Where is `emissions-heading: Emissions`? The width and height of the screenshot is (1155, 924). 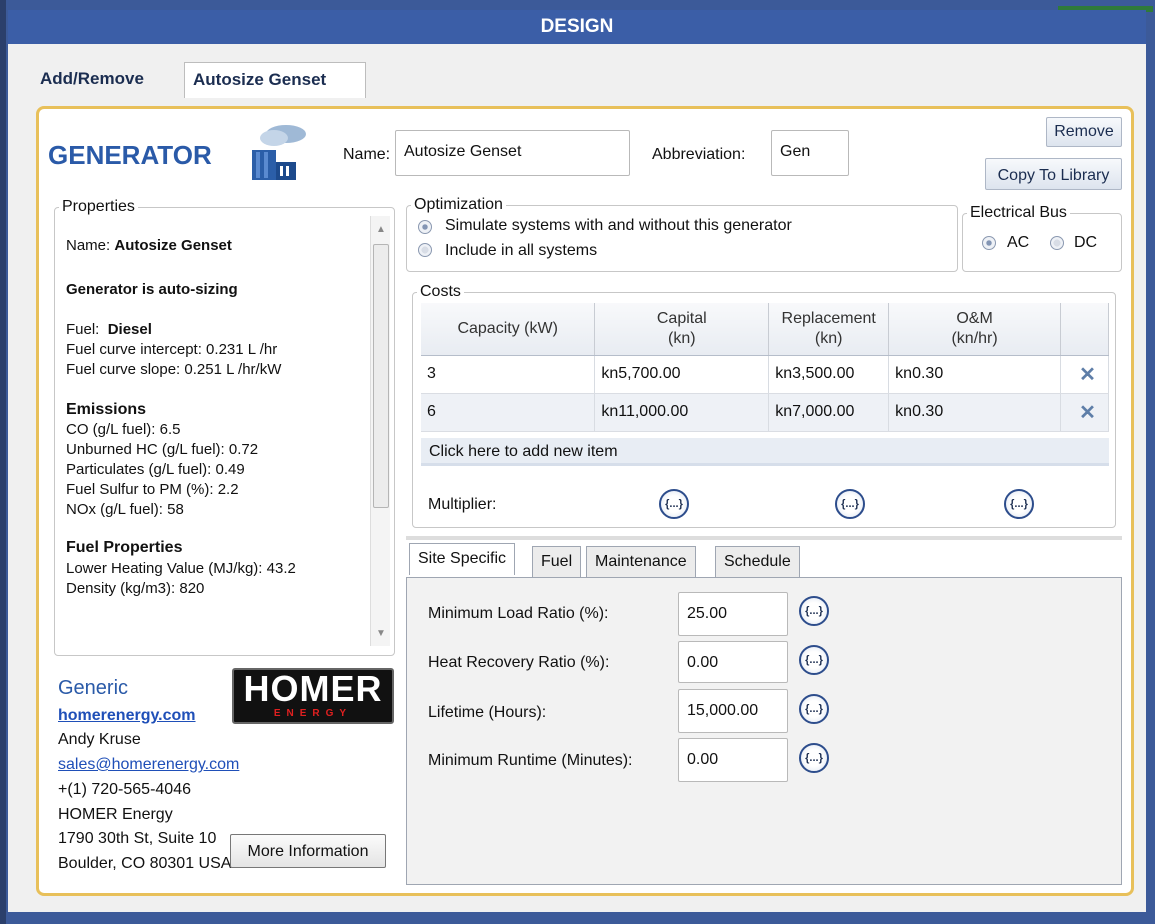 emissions-heading: Emissions is located at coordinates (106, 409).